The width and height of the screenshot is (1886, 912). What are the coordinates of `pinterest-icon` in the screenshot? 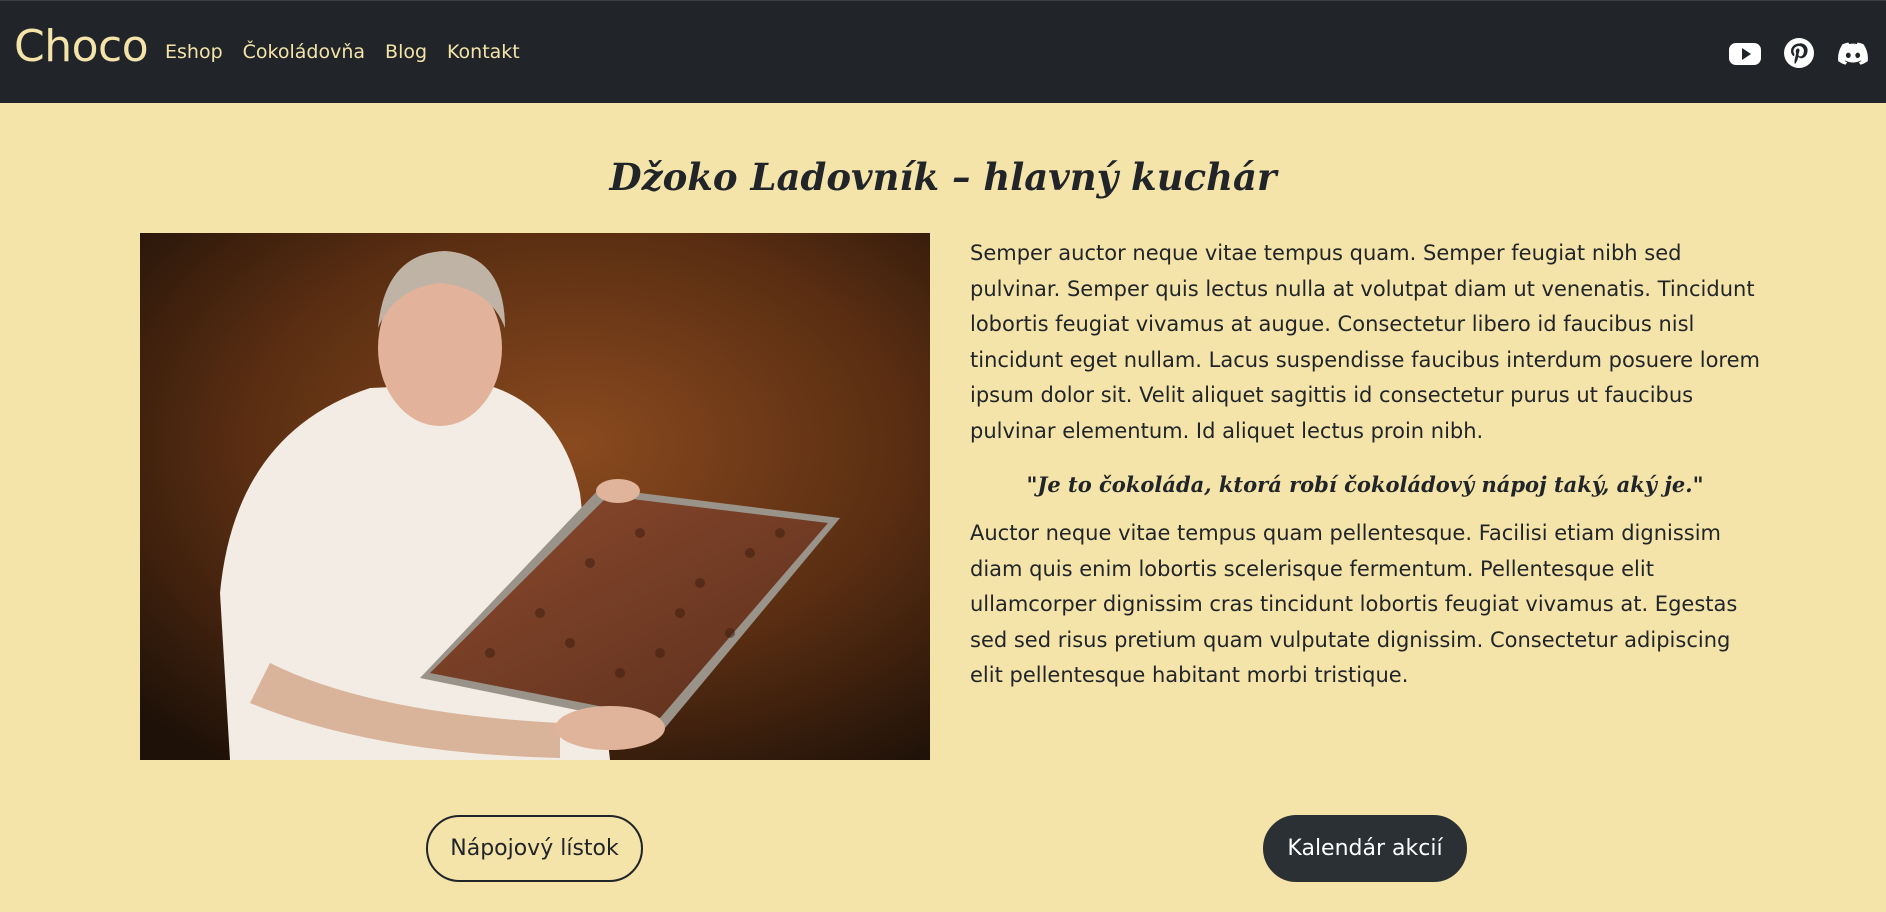 It's located at (1799, 53).